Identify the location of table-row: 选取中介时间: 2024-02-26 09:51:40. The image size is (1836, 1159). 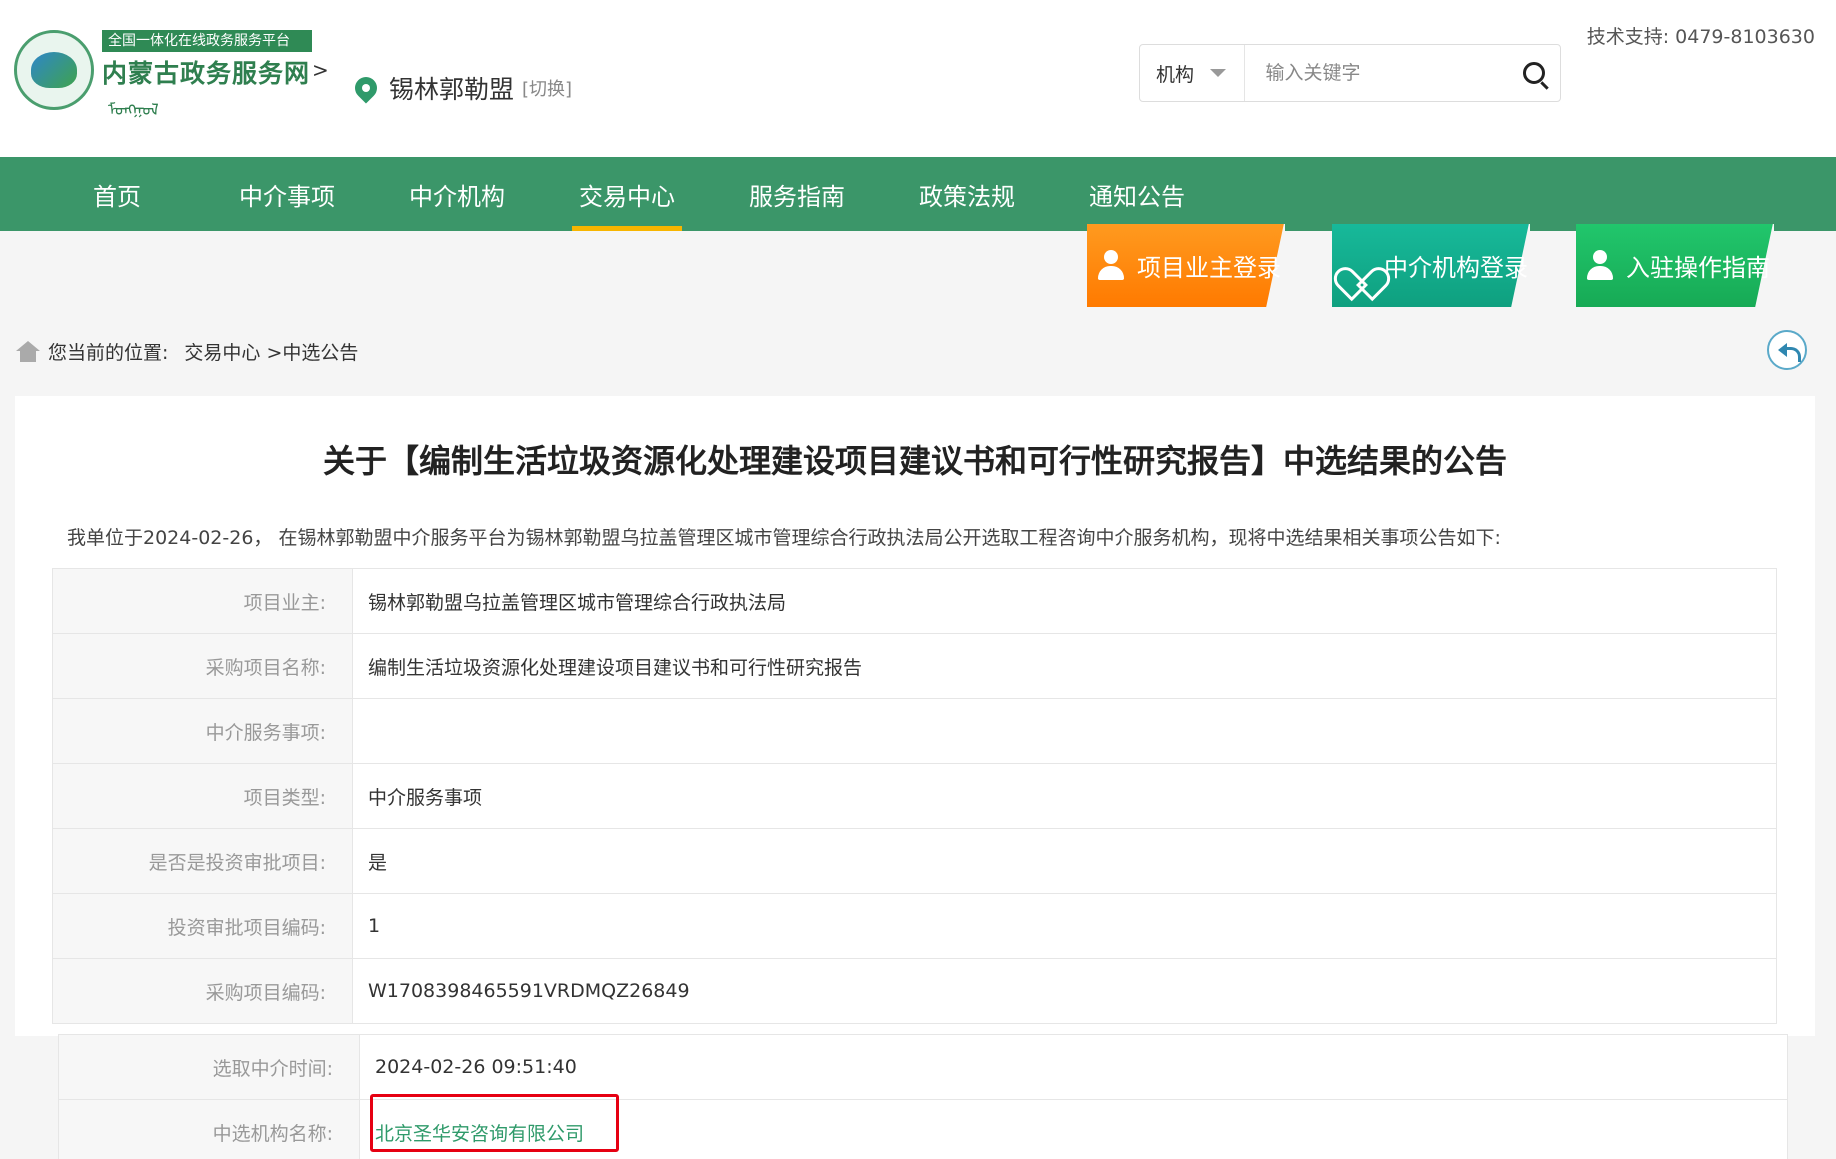
(923, 1067).